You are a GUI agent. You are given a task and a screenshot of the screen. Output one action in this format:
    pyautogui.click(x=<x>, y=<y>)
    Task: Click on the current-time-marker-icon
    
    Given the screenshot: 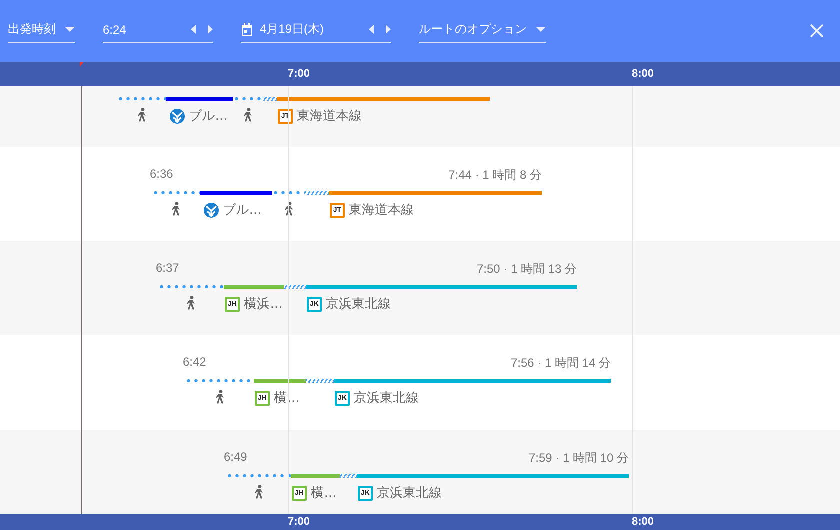 What is the action you would take?
    pyautogui.click(x=82, y=64)
    